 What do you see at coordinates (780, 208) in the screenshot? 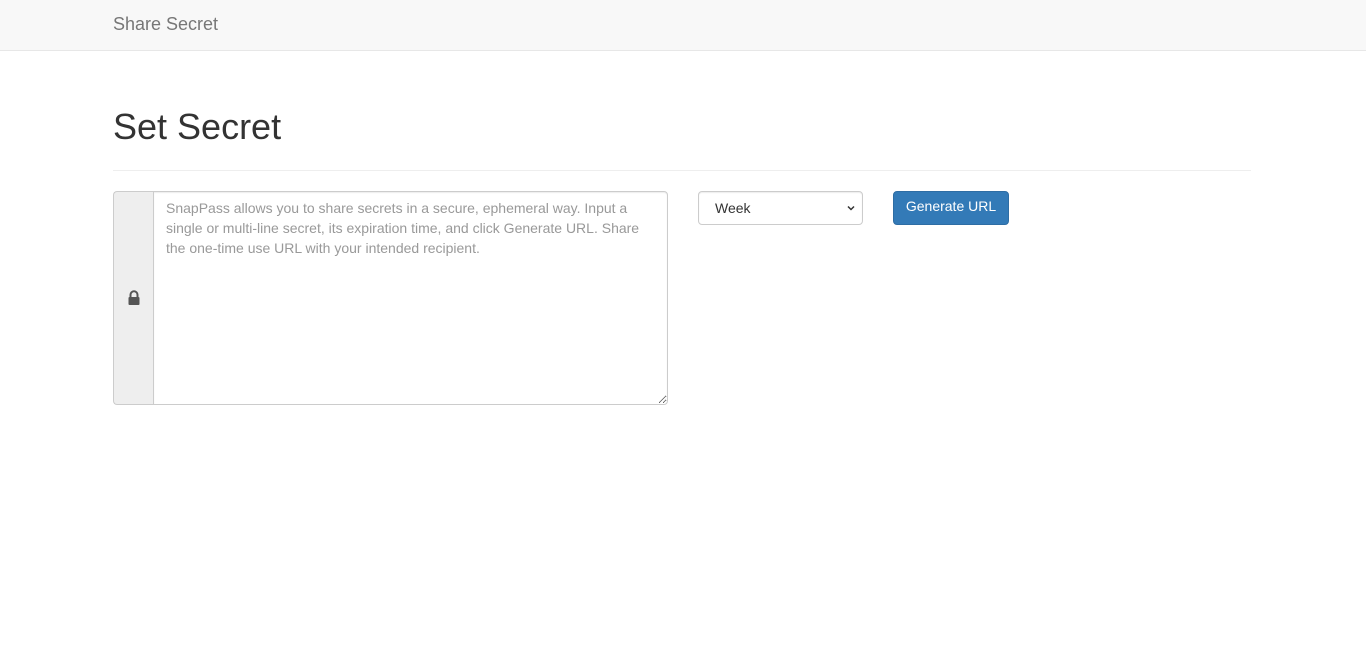
I see `expiration-select: Week` at bounding box center [780, 208].